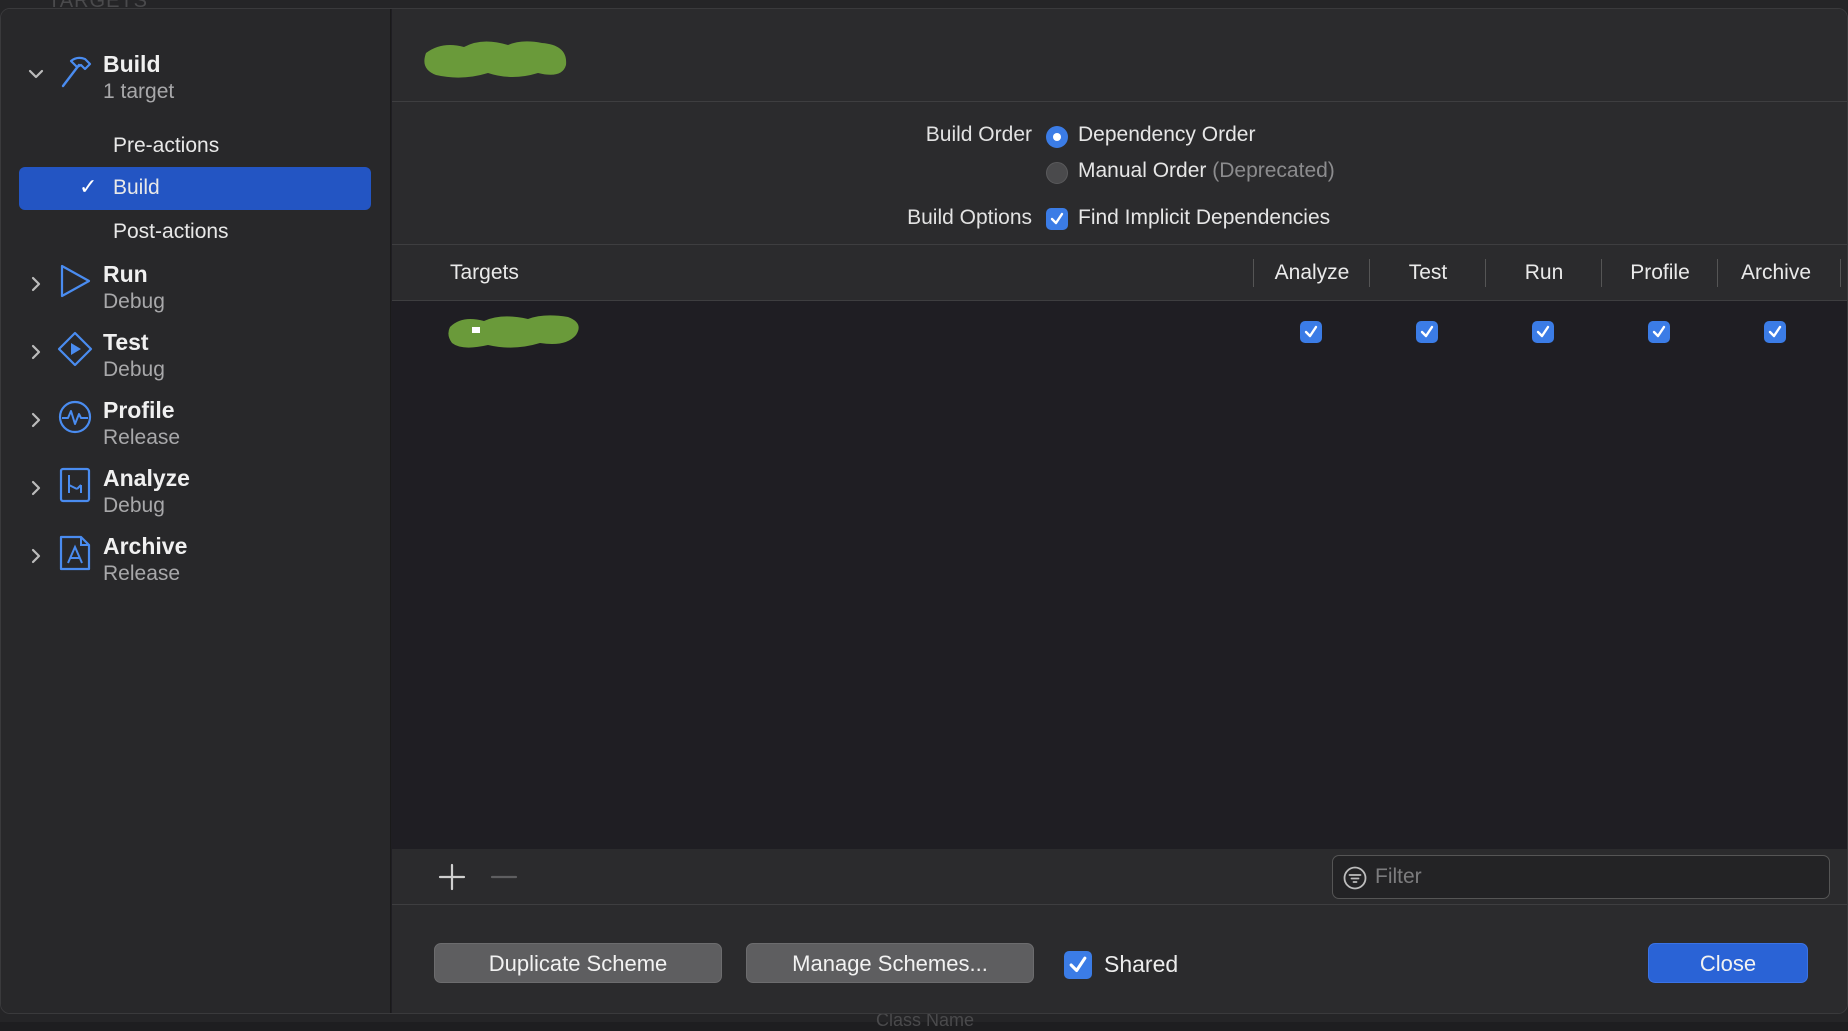 The image size is (1848, 1031). Describe the element at coordinates (196, 83) in the screenshot. I see `sidebar-action-build: Build 1 target` at that location.